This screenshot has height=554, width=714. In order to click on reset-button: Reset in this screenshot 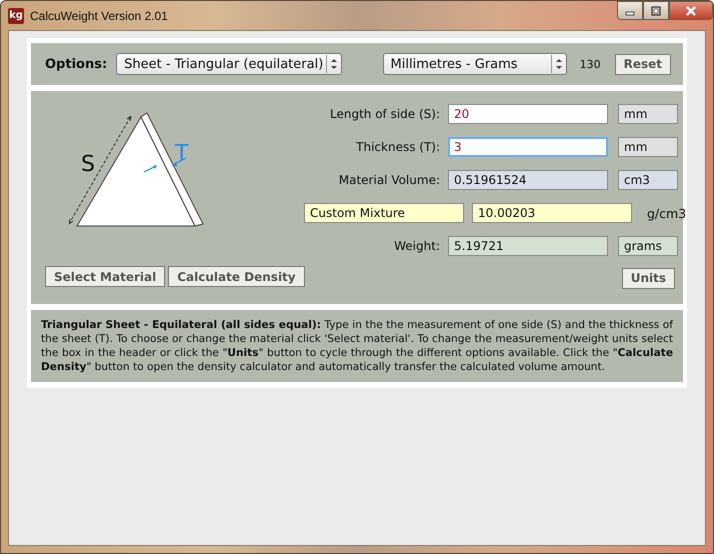, I will do `click(642, 64)`.